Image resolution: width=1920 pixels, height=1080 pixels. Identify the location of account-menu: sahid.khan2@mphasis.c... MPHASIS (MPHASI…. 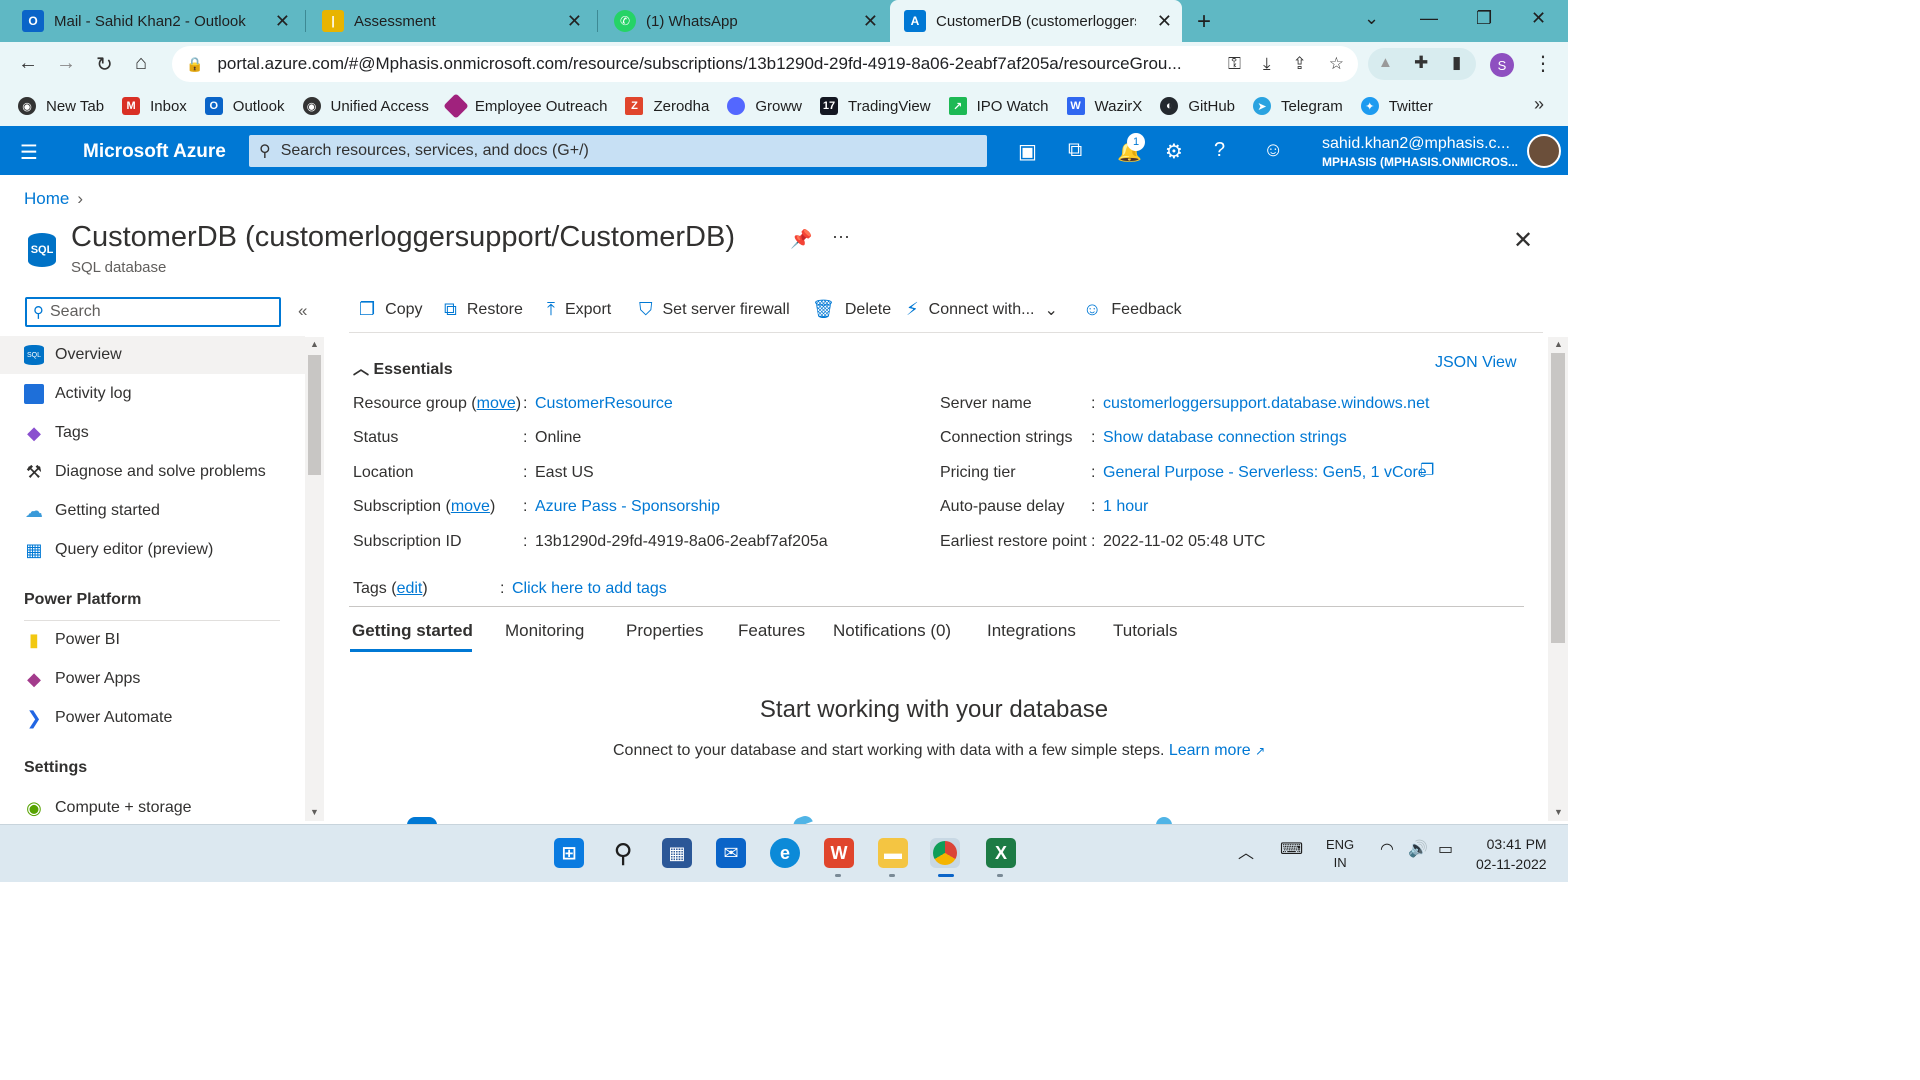
(1420, 152).